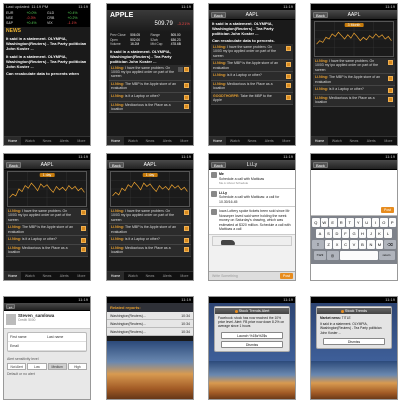 This screenshot has width=400, height=400. I want to click on chart-period: 3 Month, so click(354, 25).